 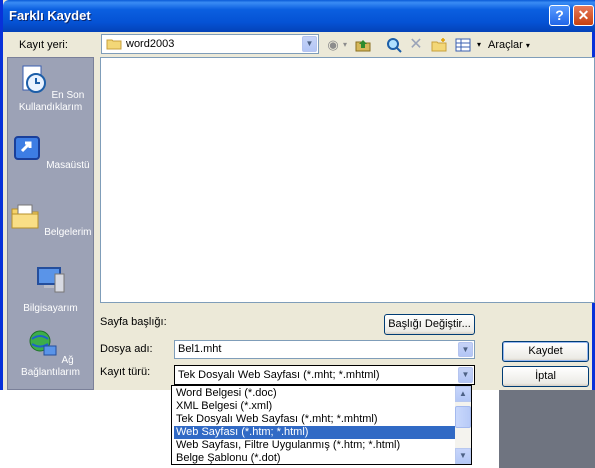 I want to click on my-computer-icon, so click(x=50, y=280).